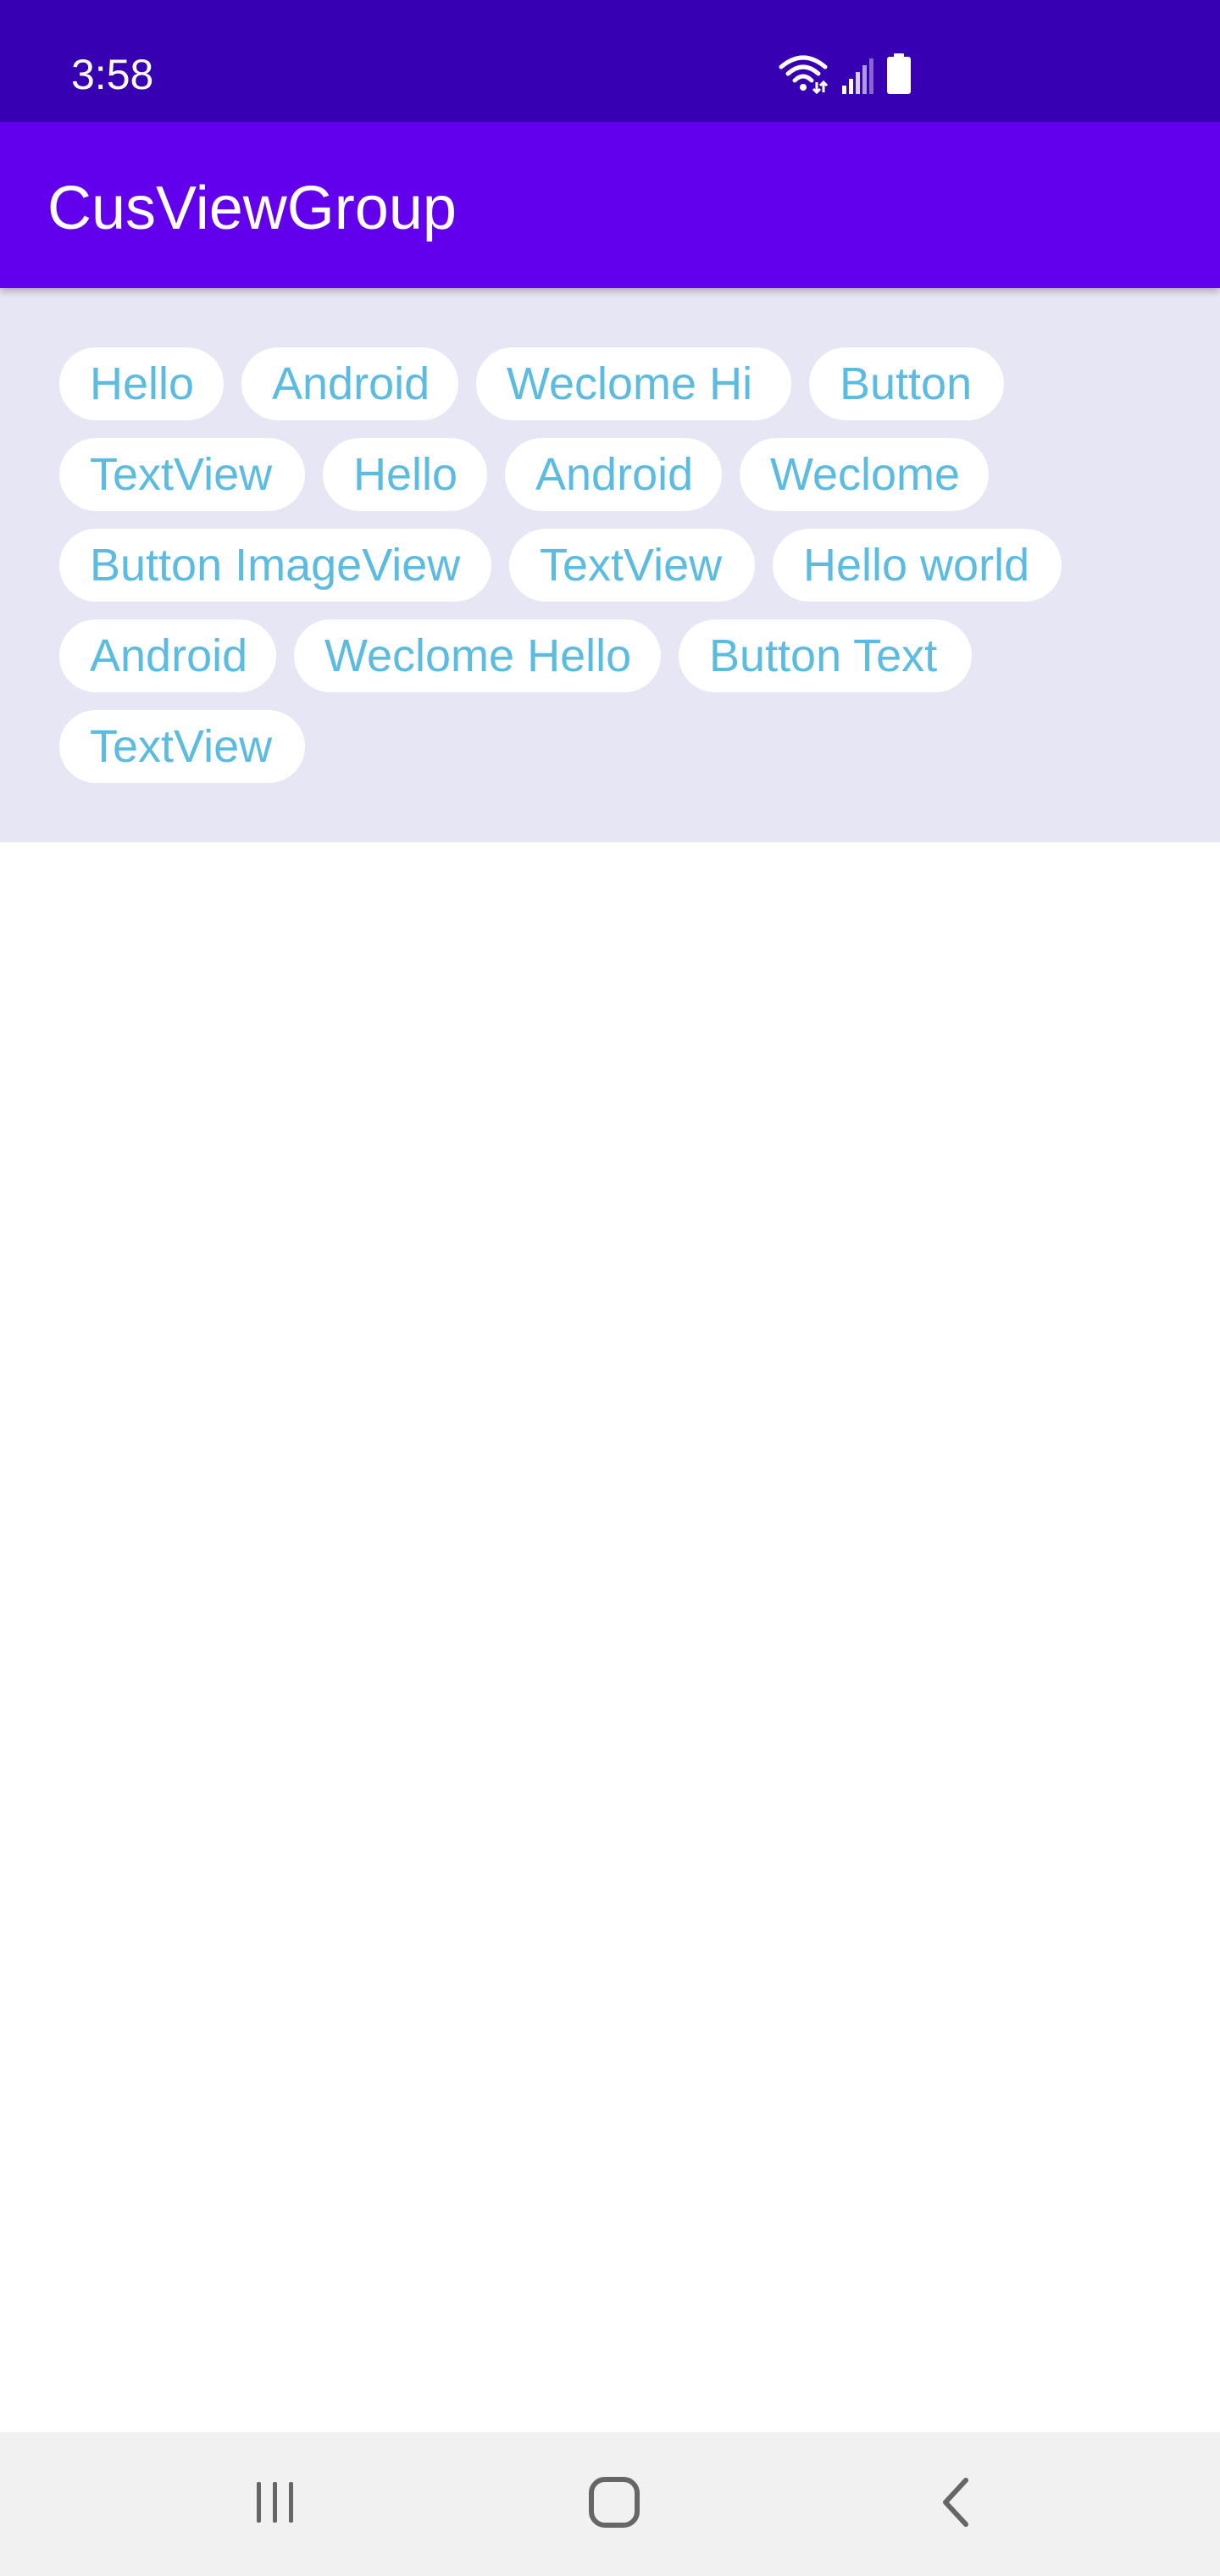  I want to click on tag-item: Button, so click(906, 383).